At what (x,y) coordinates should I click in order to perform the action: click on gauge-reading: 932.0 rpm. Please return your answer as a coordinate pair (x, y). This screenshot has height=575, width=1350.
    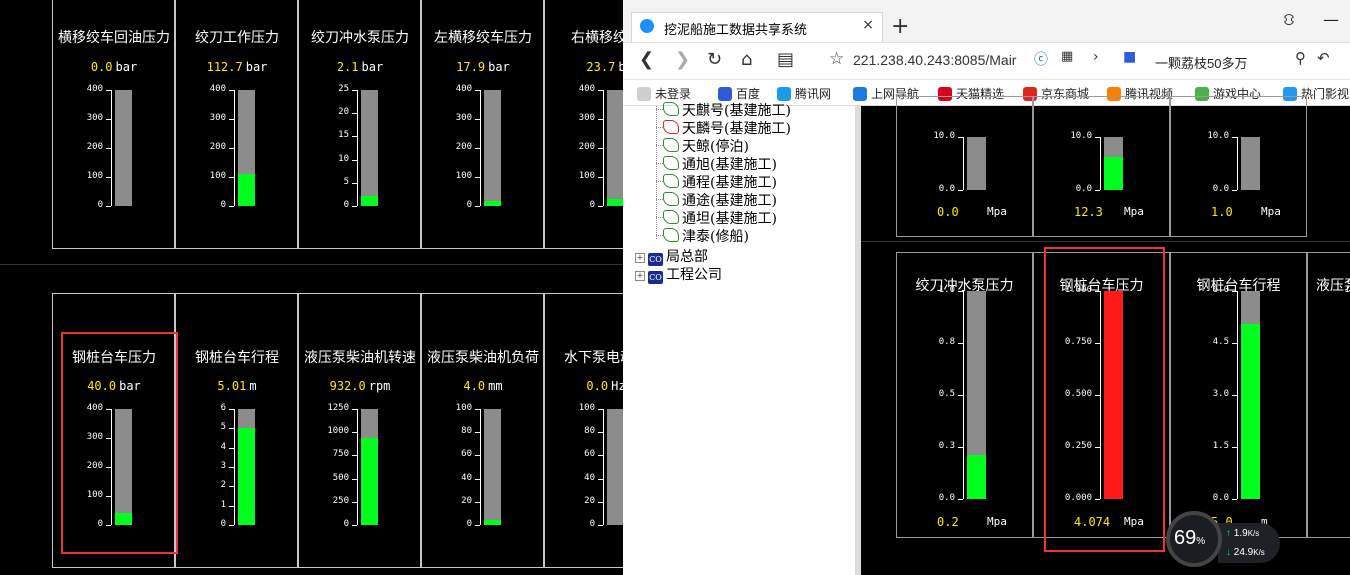
    Looking at the image, I should click on (360, 386).